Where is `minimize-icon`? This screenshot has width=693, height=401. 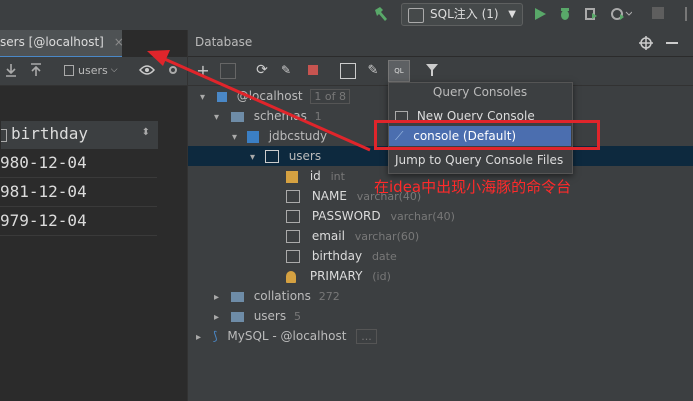
minimize-icon is located at coordinates (672, 43).